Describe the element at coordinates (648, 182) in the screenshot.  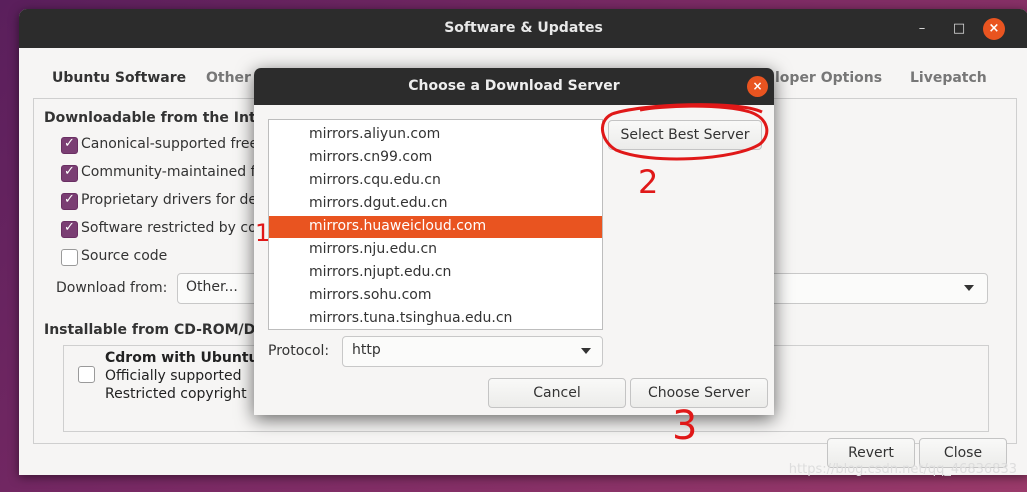
I see `annotation-two: 2` at that location.